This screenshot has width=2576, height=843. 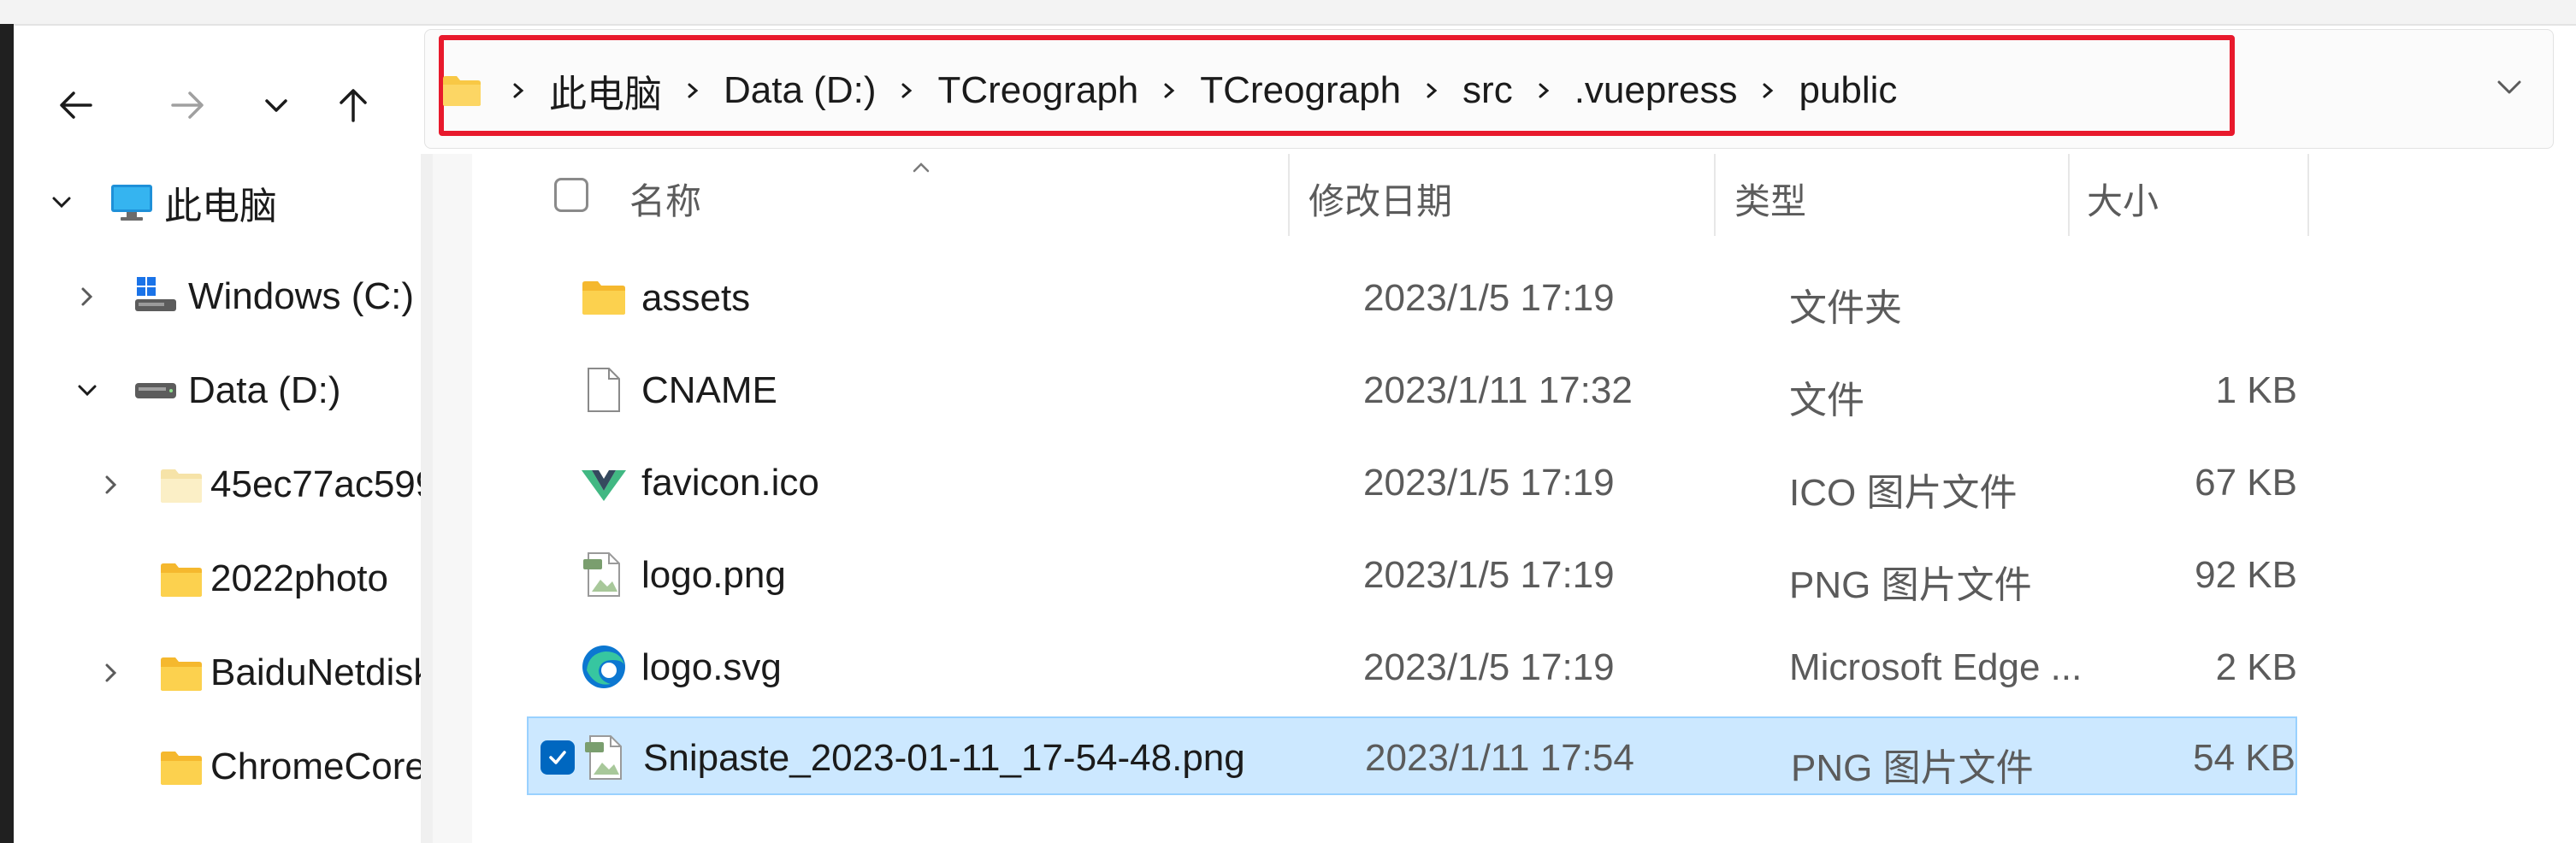 I want to click on file-row: logo.png 2023/1/5 17:19 PNG 图片文件 92 KB, so click(x=1412, y=574).